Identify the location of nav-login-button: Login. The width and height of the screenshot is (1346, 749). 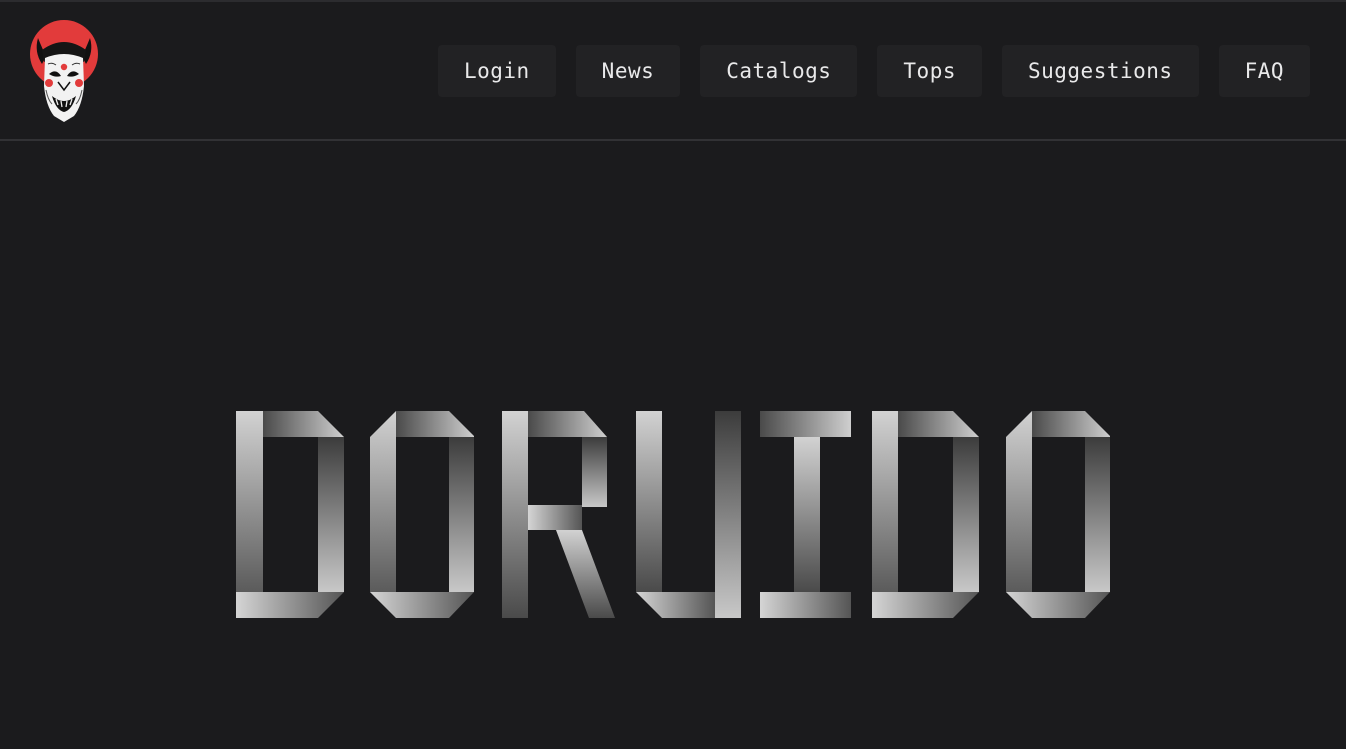
(496, 71).